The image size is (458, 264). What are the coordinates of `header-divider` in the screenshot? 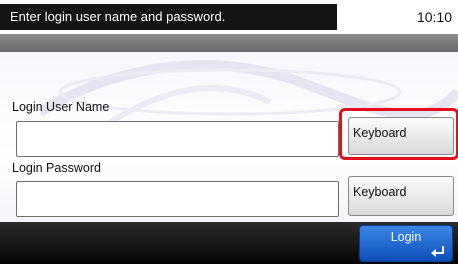 It's located at (229, 43).